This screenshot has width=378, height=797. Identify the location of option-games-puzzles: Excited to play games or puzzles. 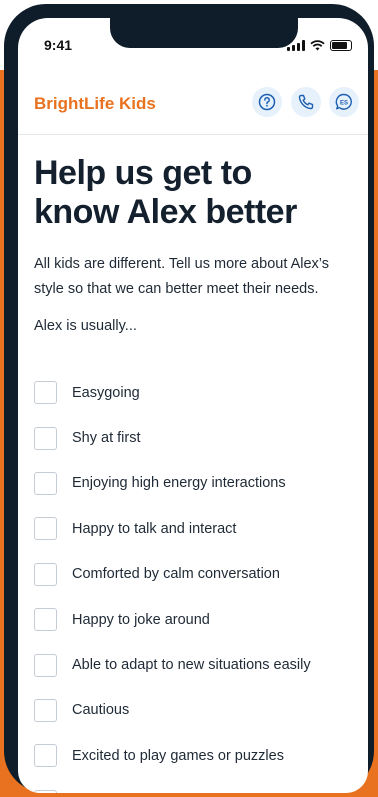
(199, 755).